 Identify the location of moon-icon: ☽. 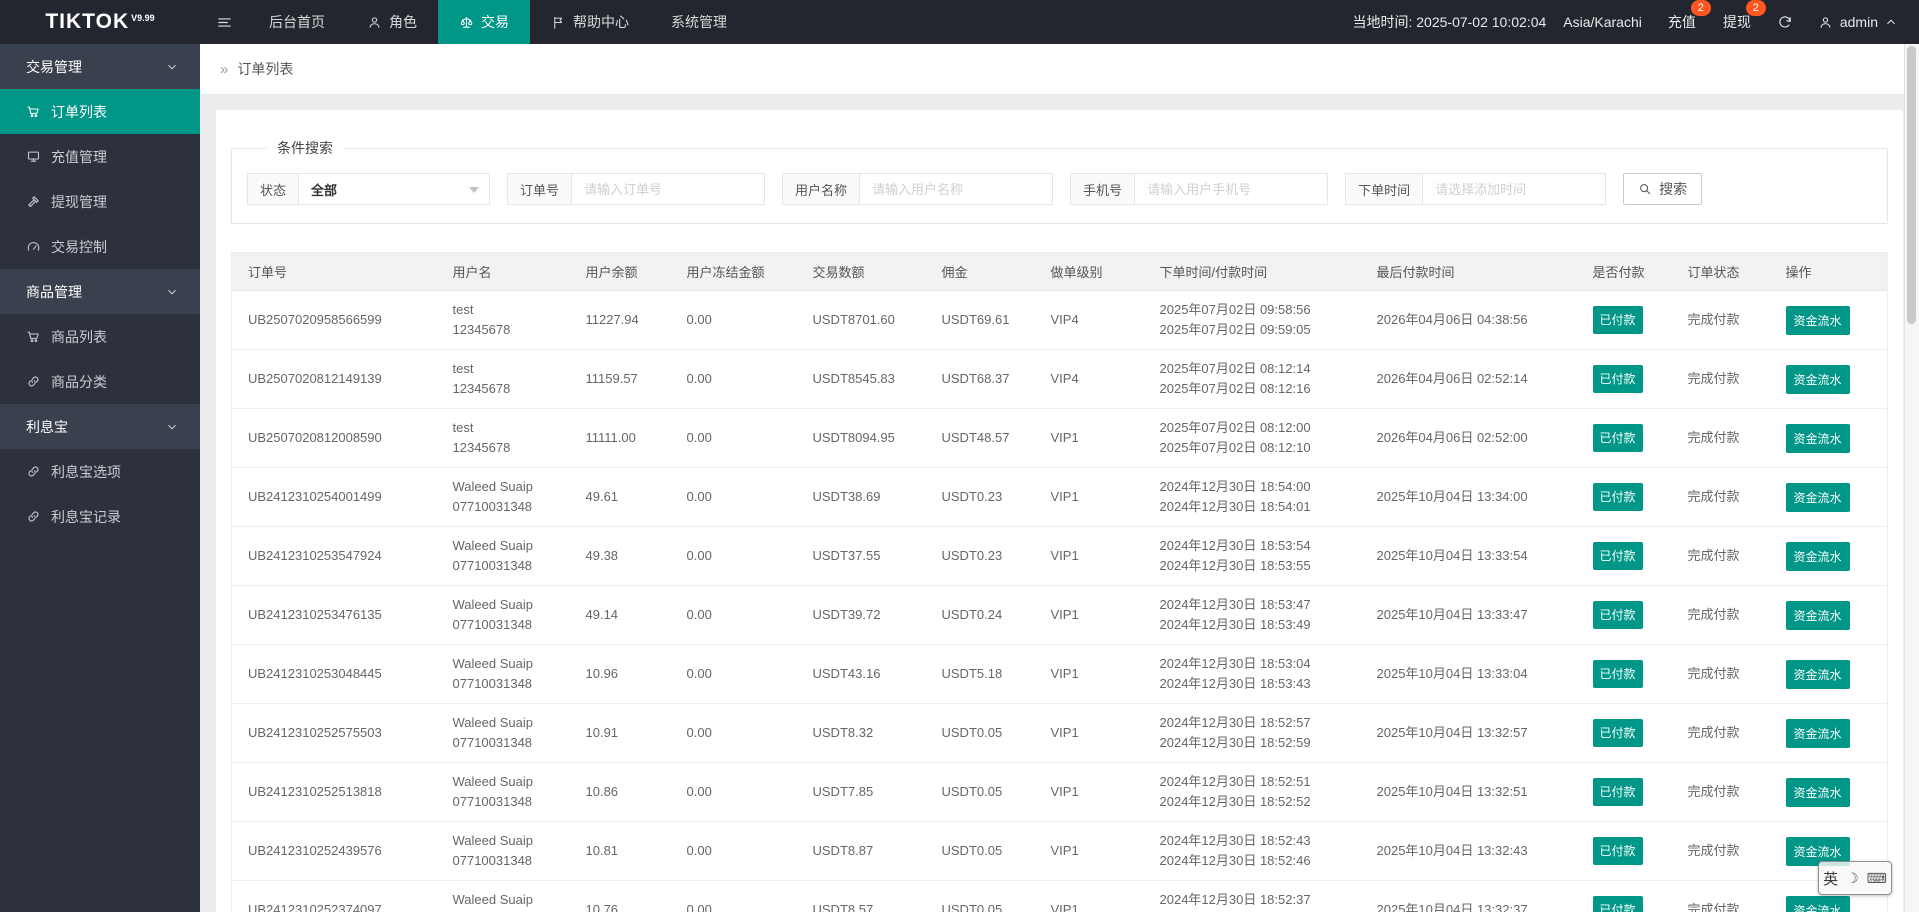
(1852, 877).